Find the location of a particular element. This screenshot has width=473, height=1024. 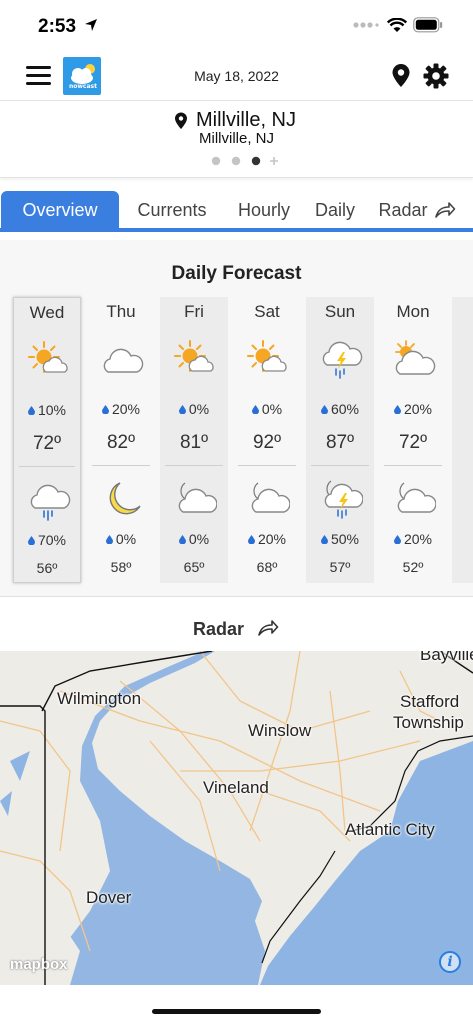

high-temp: 92º is located at coordinates (267, 442).